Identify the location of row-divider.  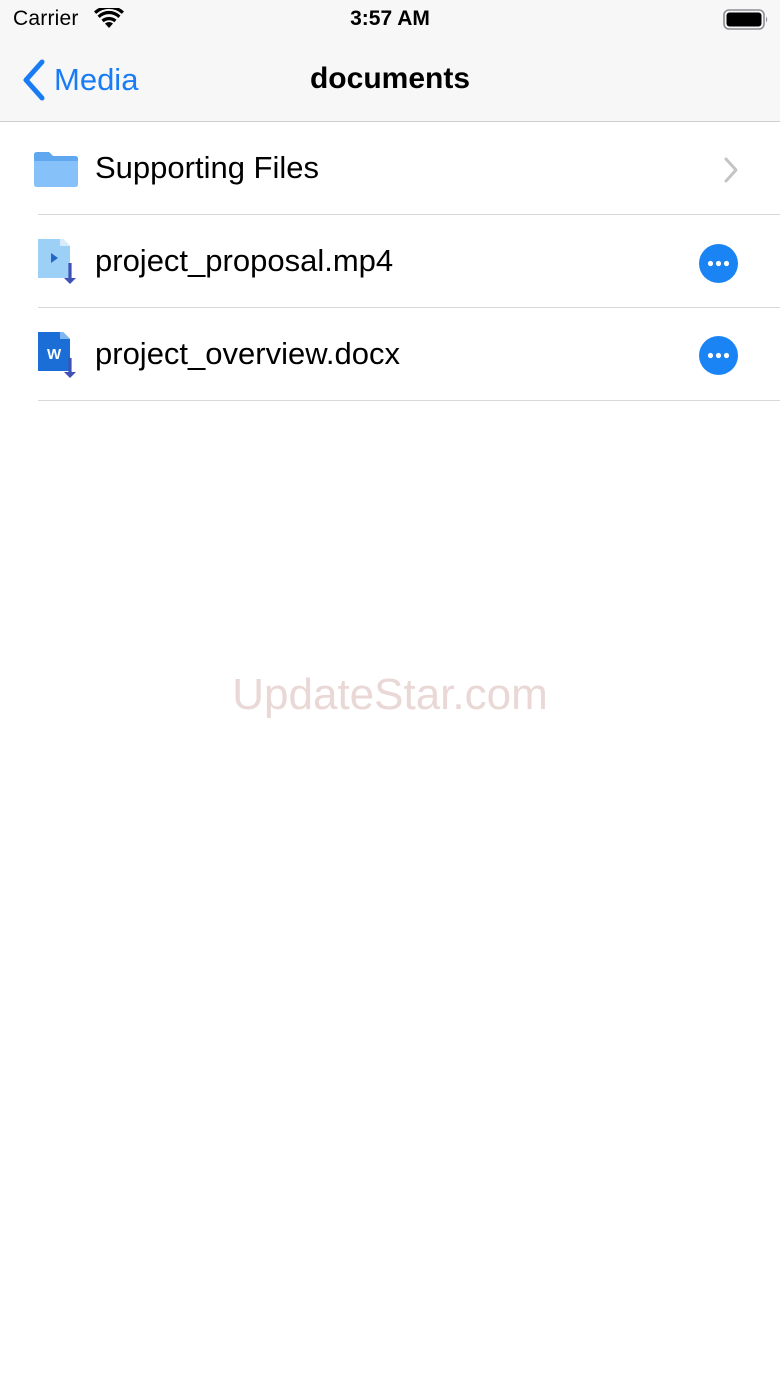
(409, 400).